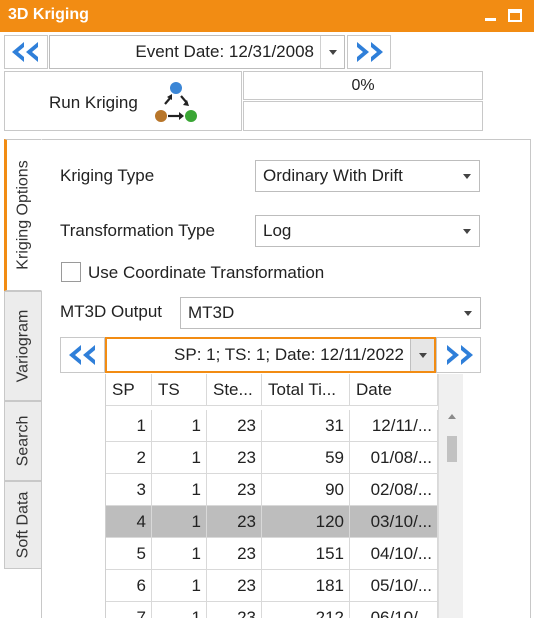 The width and height of the screenshot is (534, 618). Describe the element at coordinates (394, 390) in the screenshot. I see `column-header-date: Date` at that location.